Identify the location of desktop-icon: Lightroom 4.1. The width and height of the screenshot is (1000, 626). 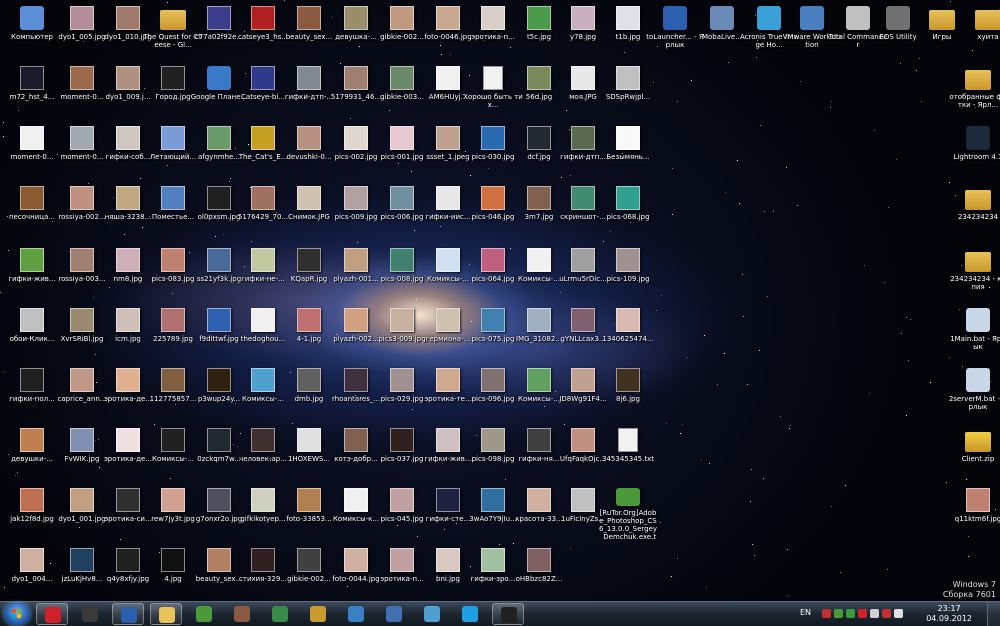
(974, 150).